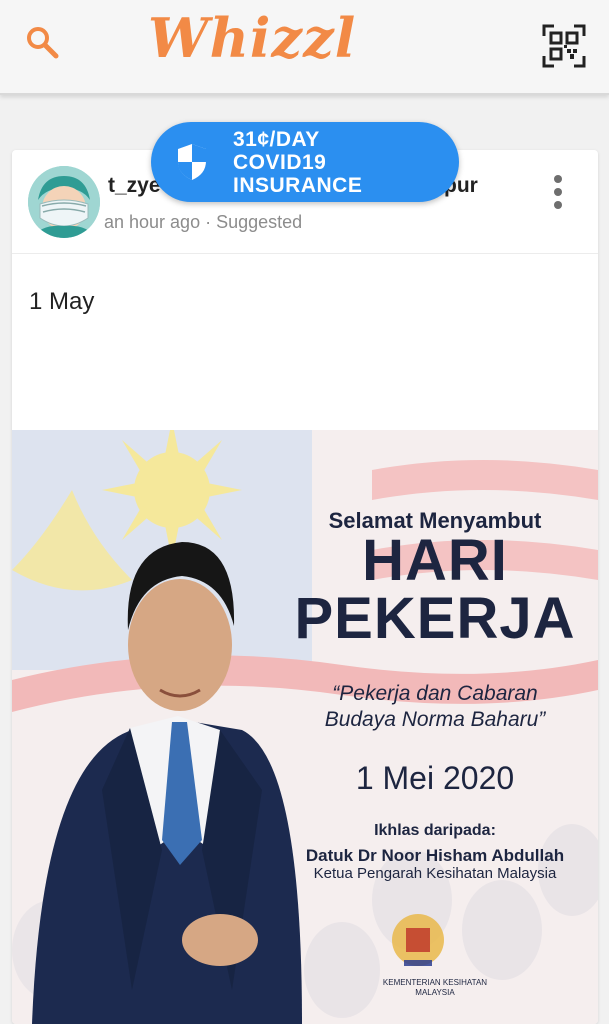  What do you see at coordinates (280, 162) in the screenshot?
I see `banner-line2: COVID19` at bounding box center [280, 162].